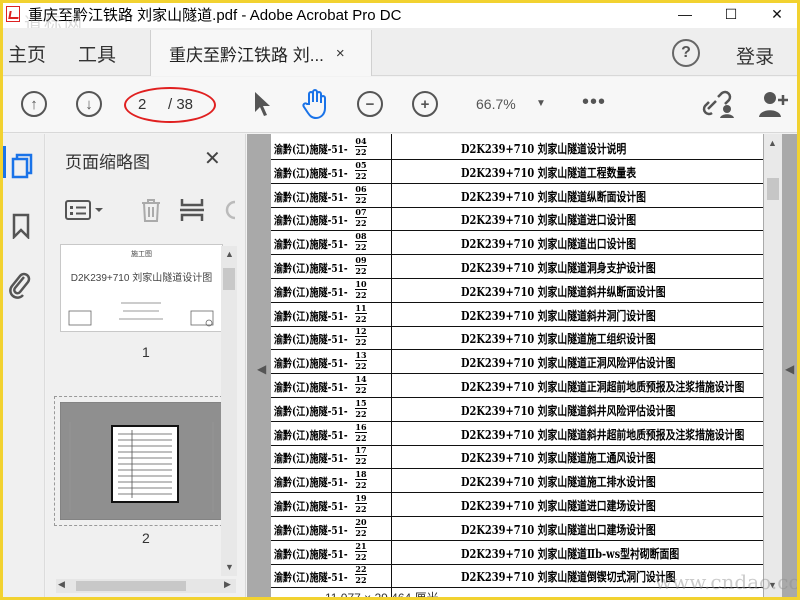 This screenshot has height=600, width=800. What do you see at coordinates (24, 365) in the screenshot?
I see `left-rail` at bounding box center [24, 365].